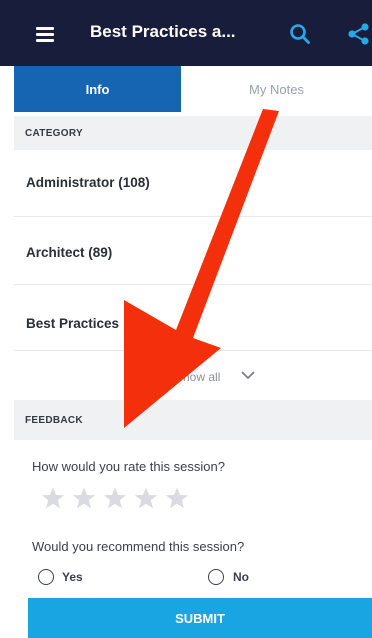  What do you see at coordinates (138, 546) in the screenshot?
I see `recommend-question: Would you recommend this session?` at bounding box center [138, 546].